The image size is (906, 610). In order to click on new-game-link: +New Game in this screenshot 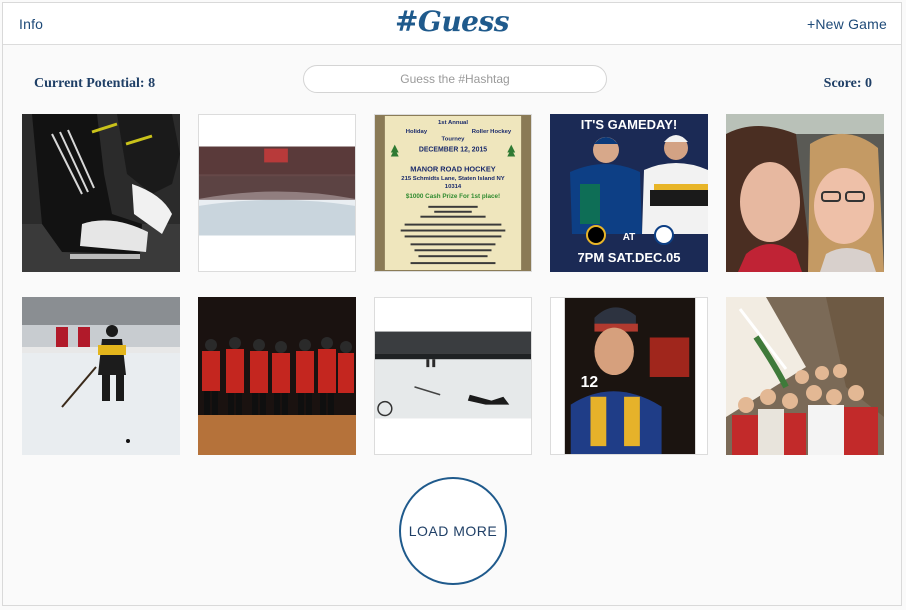, I will do `click(847, 24)`.